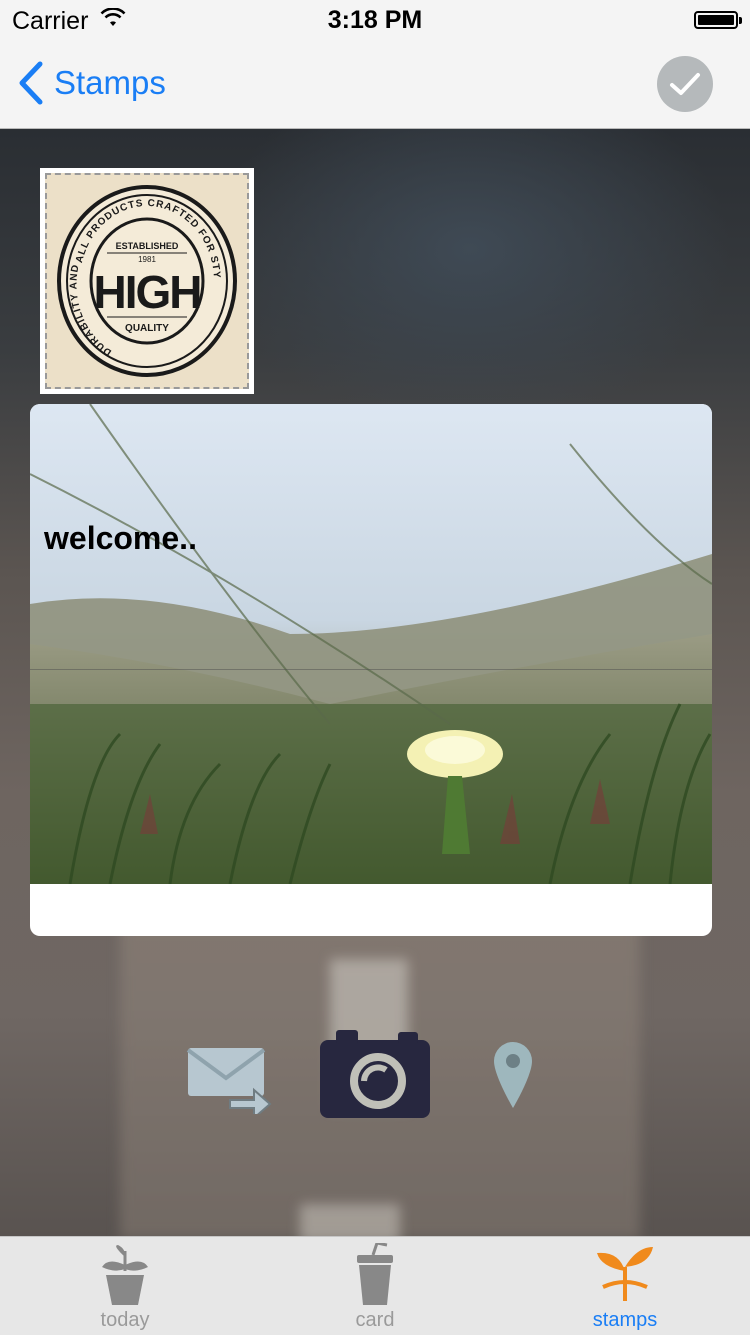 The height and width of the screenshot is (1335, 750). I want to click on chevron-left-icon, so click(31, 83).